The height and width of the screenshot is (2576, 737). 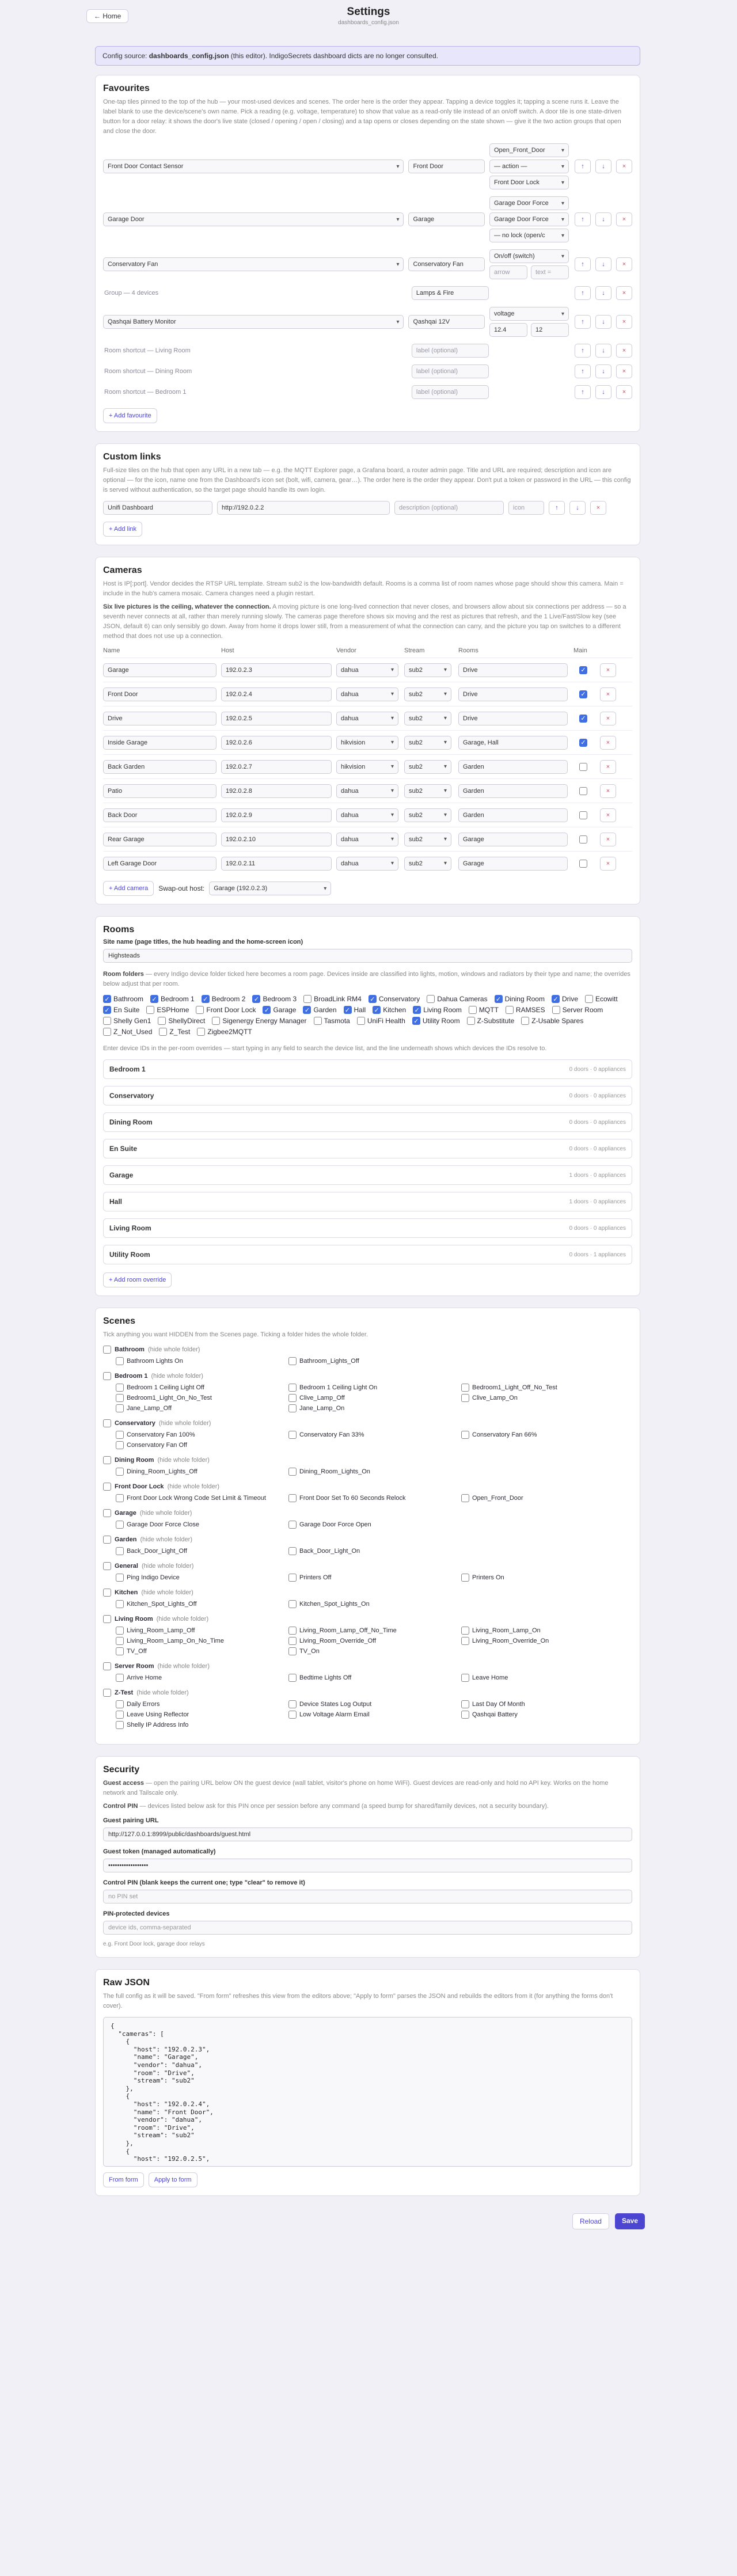 I want to click on scene-item: Dining_Room_Lights_Off, so click(x=202, y=1472).